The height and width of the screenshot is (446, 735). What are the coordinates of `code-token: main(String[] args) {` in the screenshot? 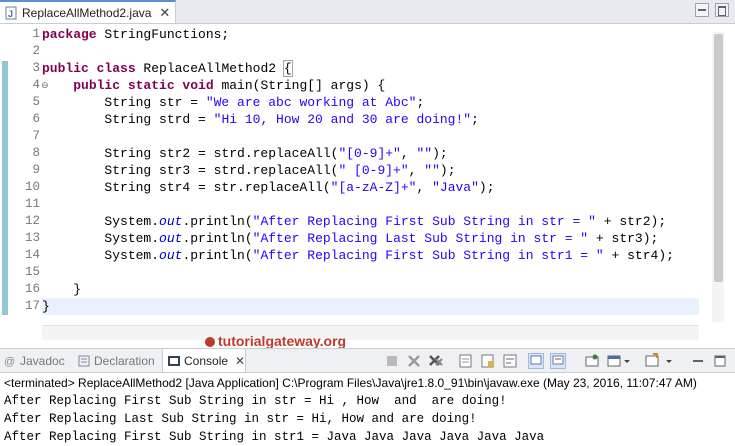 It's located at (299, 85).